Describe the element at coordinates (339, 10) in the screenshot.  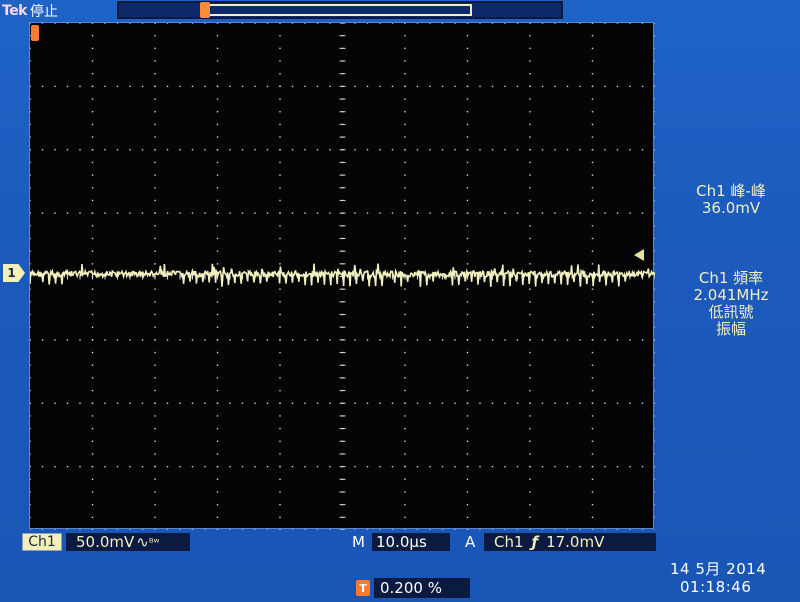
I see `record-view-window` at that location.